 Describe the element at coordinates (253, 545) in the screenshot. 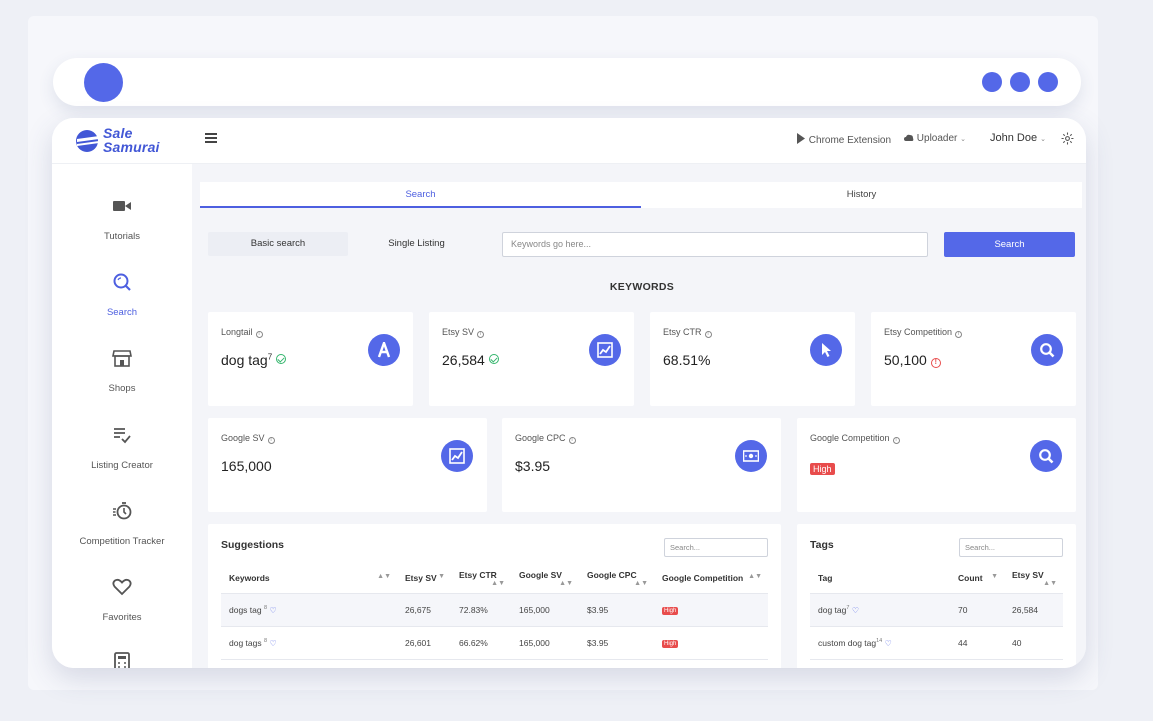

I see `suggestions-title: Suggestions` at that location.